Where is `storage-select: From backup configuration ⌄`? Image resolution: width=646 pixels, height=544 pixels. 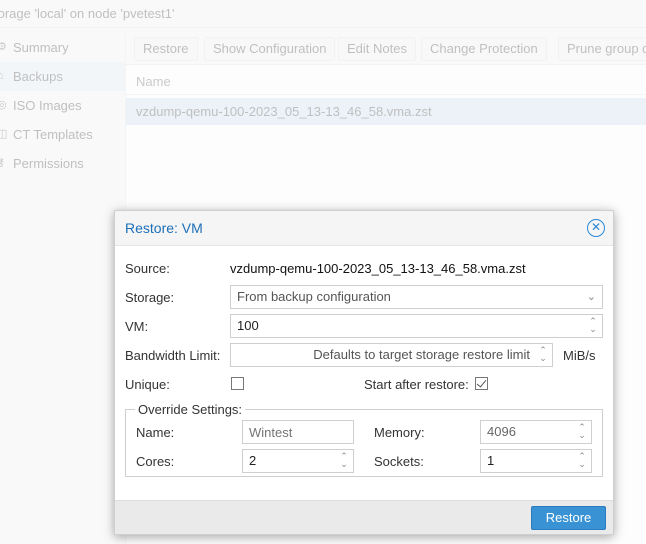
storage-select: From backup configuration ⌄ is located at coordinates (416, 297).